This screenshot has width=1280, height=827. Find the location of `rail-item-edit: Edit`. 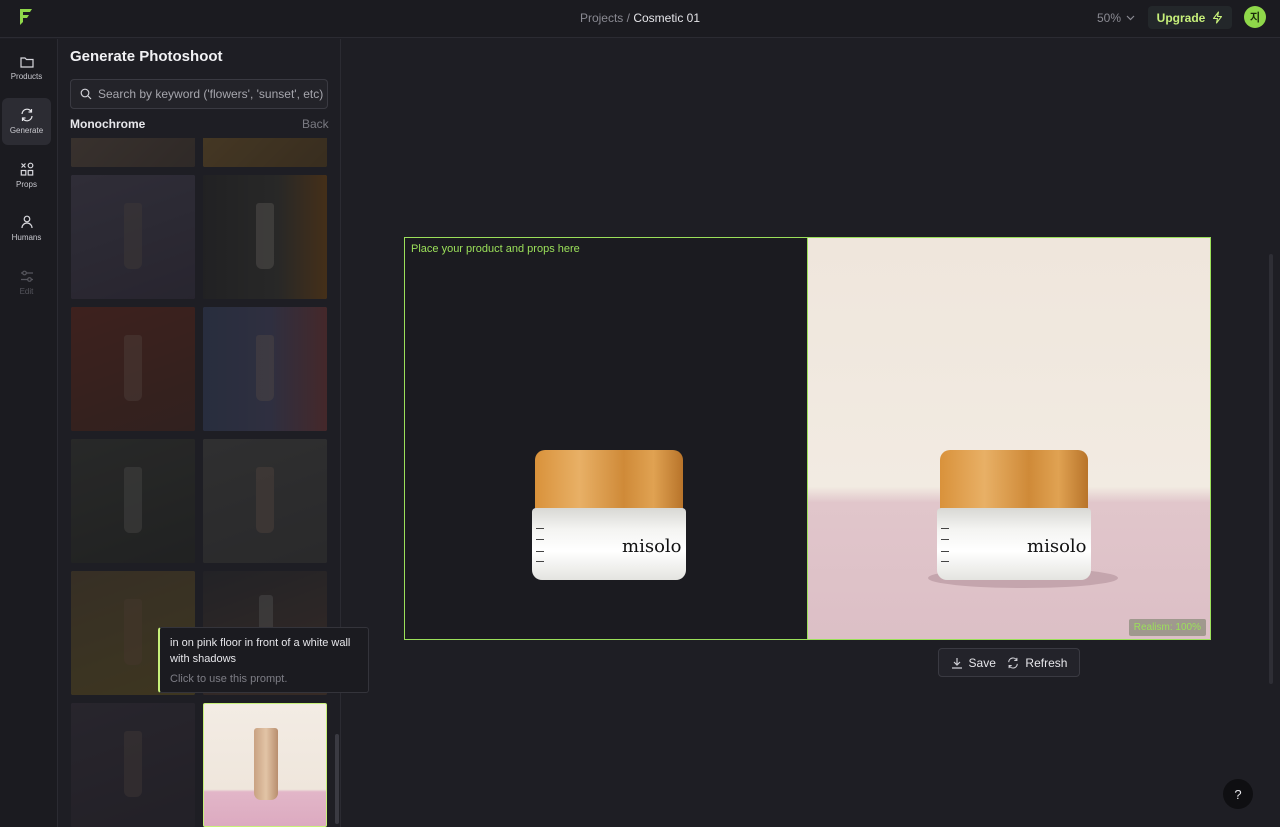

rail-item-edit: Edit is located at coordinates (26, 282).